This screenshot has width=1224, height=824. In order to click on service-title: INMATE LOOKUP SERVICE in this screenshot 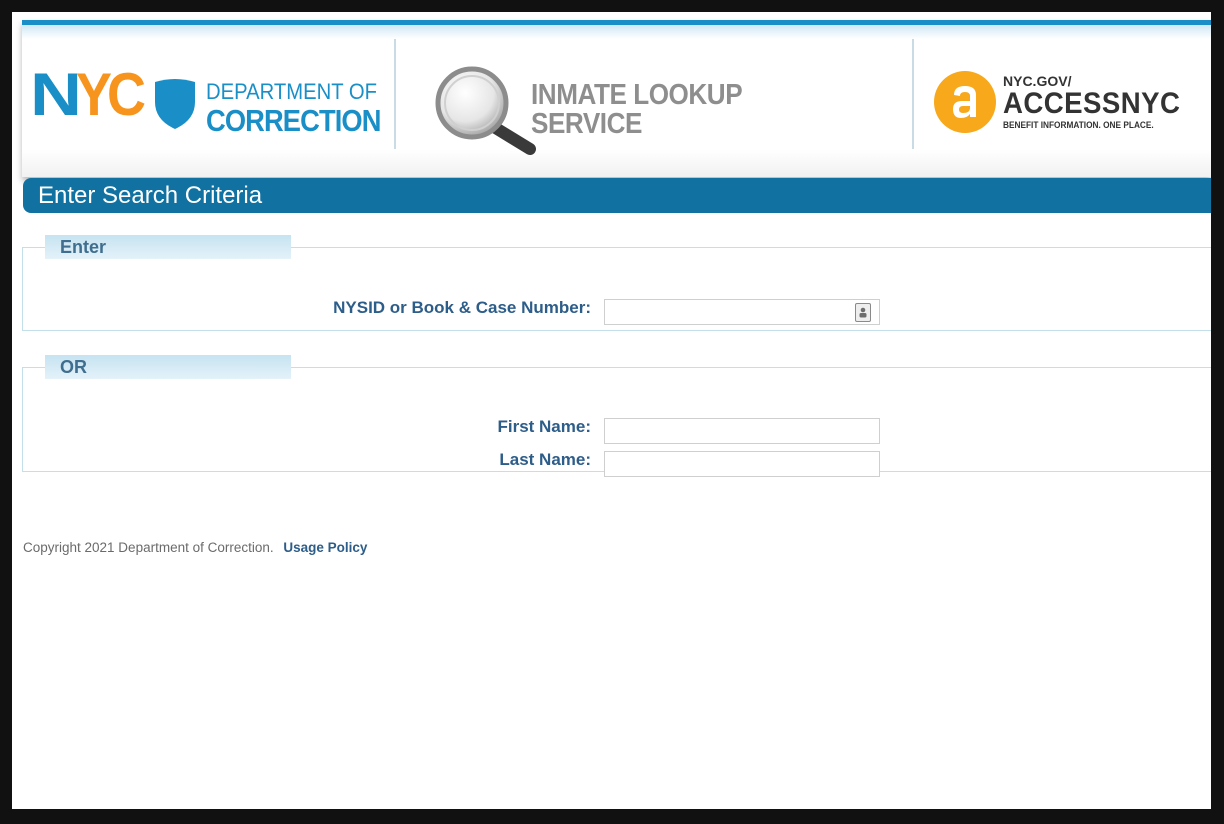, I will do `click(648, 110)`.